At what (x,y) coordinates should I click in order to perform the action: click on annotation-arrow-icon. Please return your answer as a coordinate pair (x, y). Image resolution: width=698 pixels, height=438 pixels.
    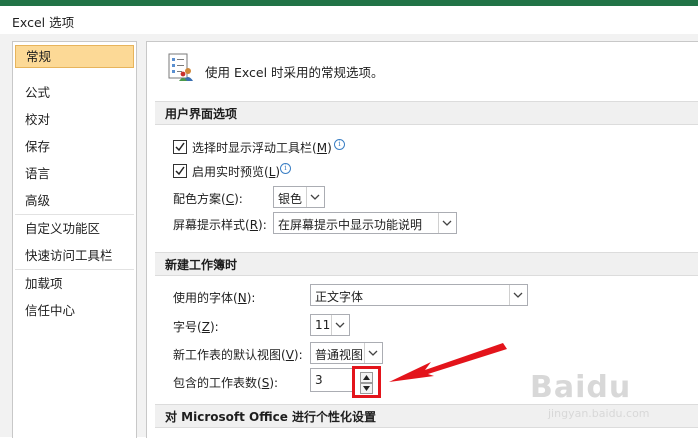
    Looking at the image, I should click on (448, 362).